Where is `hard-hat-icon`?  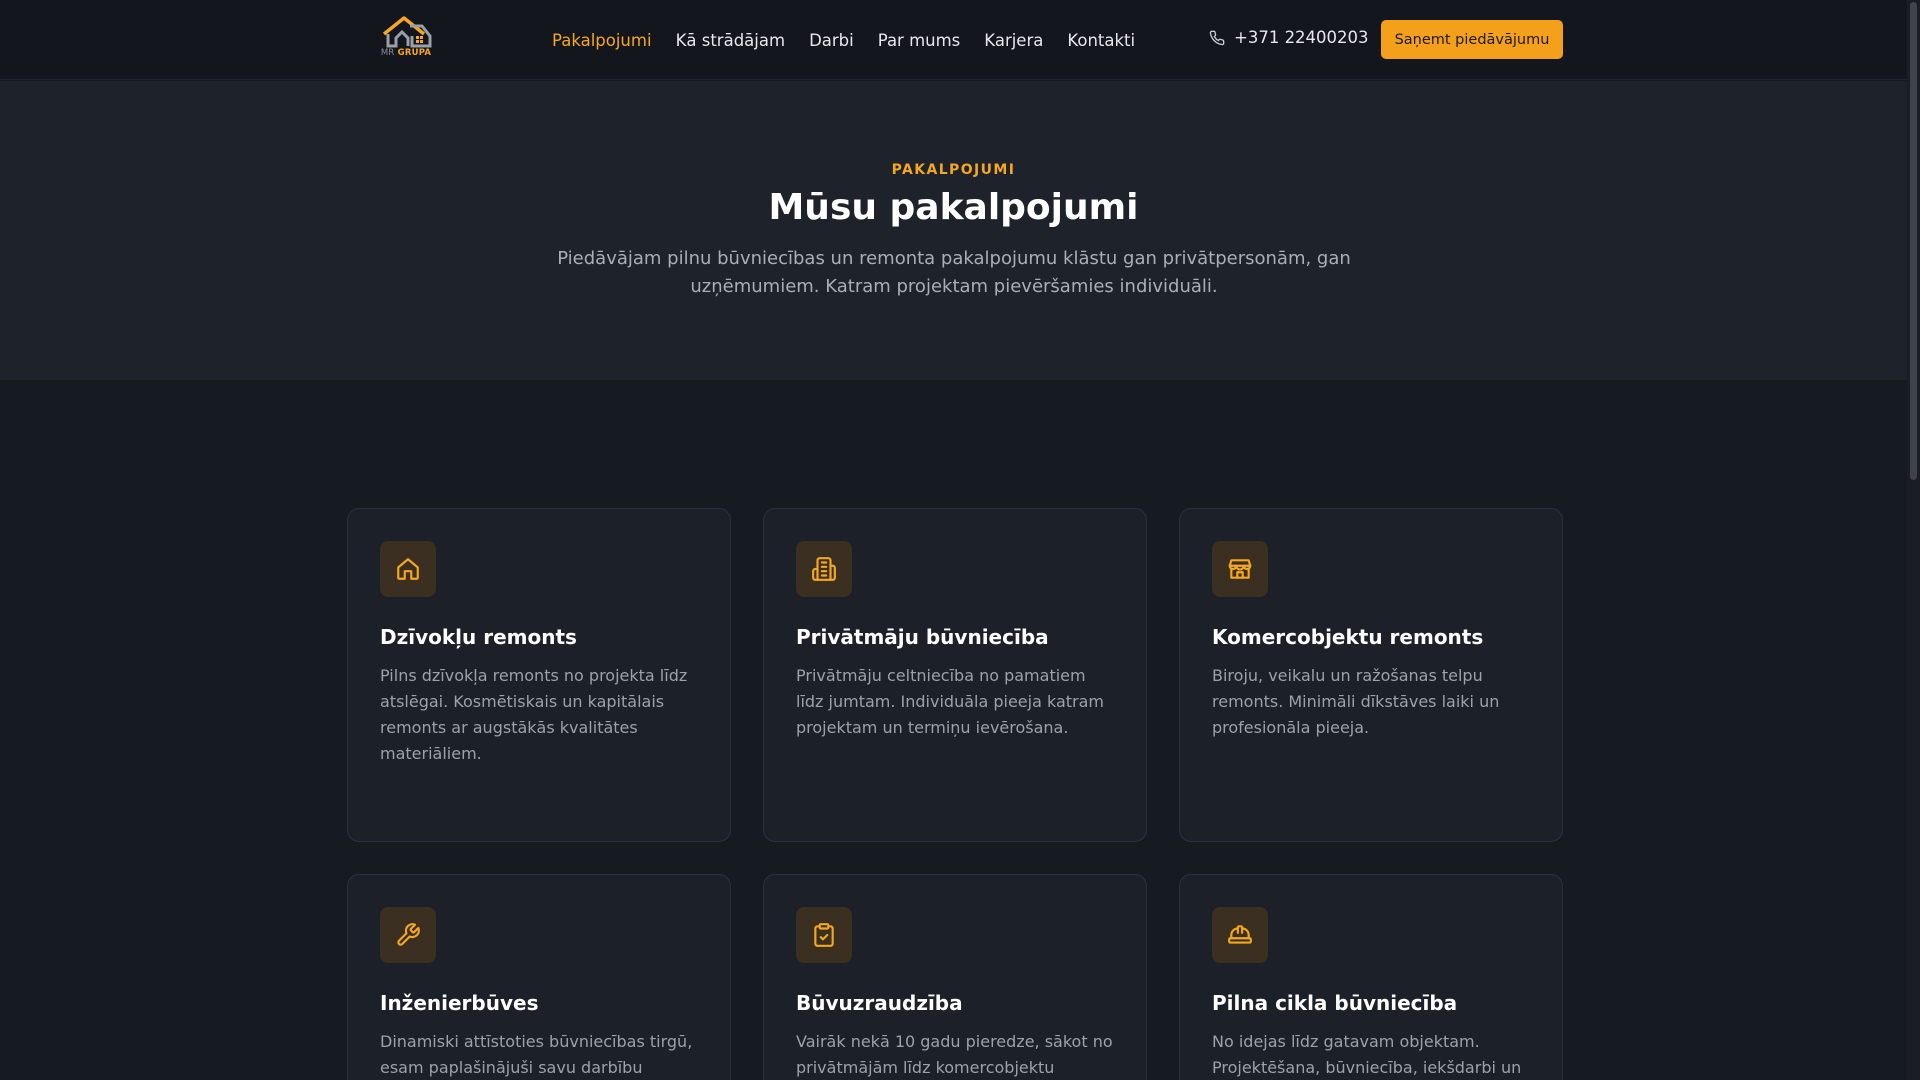
hard-hat-icon is located at coordinates (1240, 935).